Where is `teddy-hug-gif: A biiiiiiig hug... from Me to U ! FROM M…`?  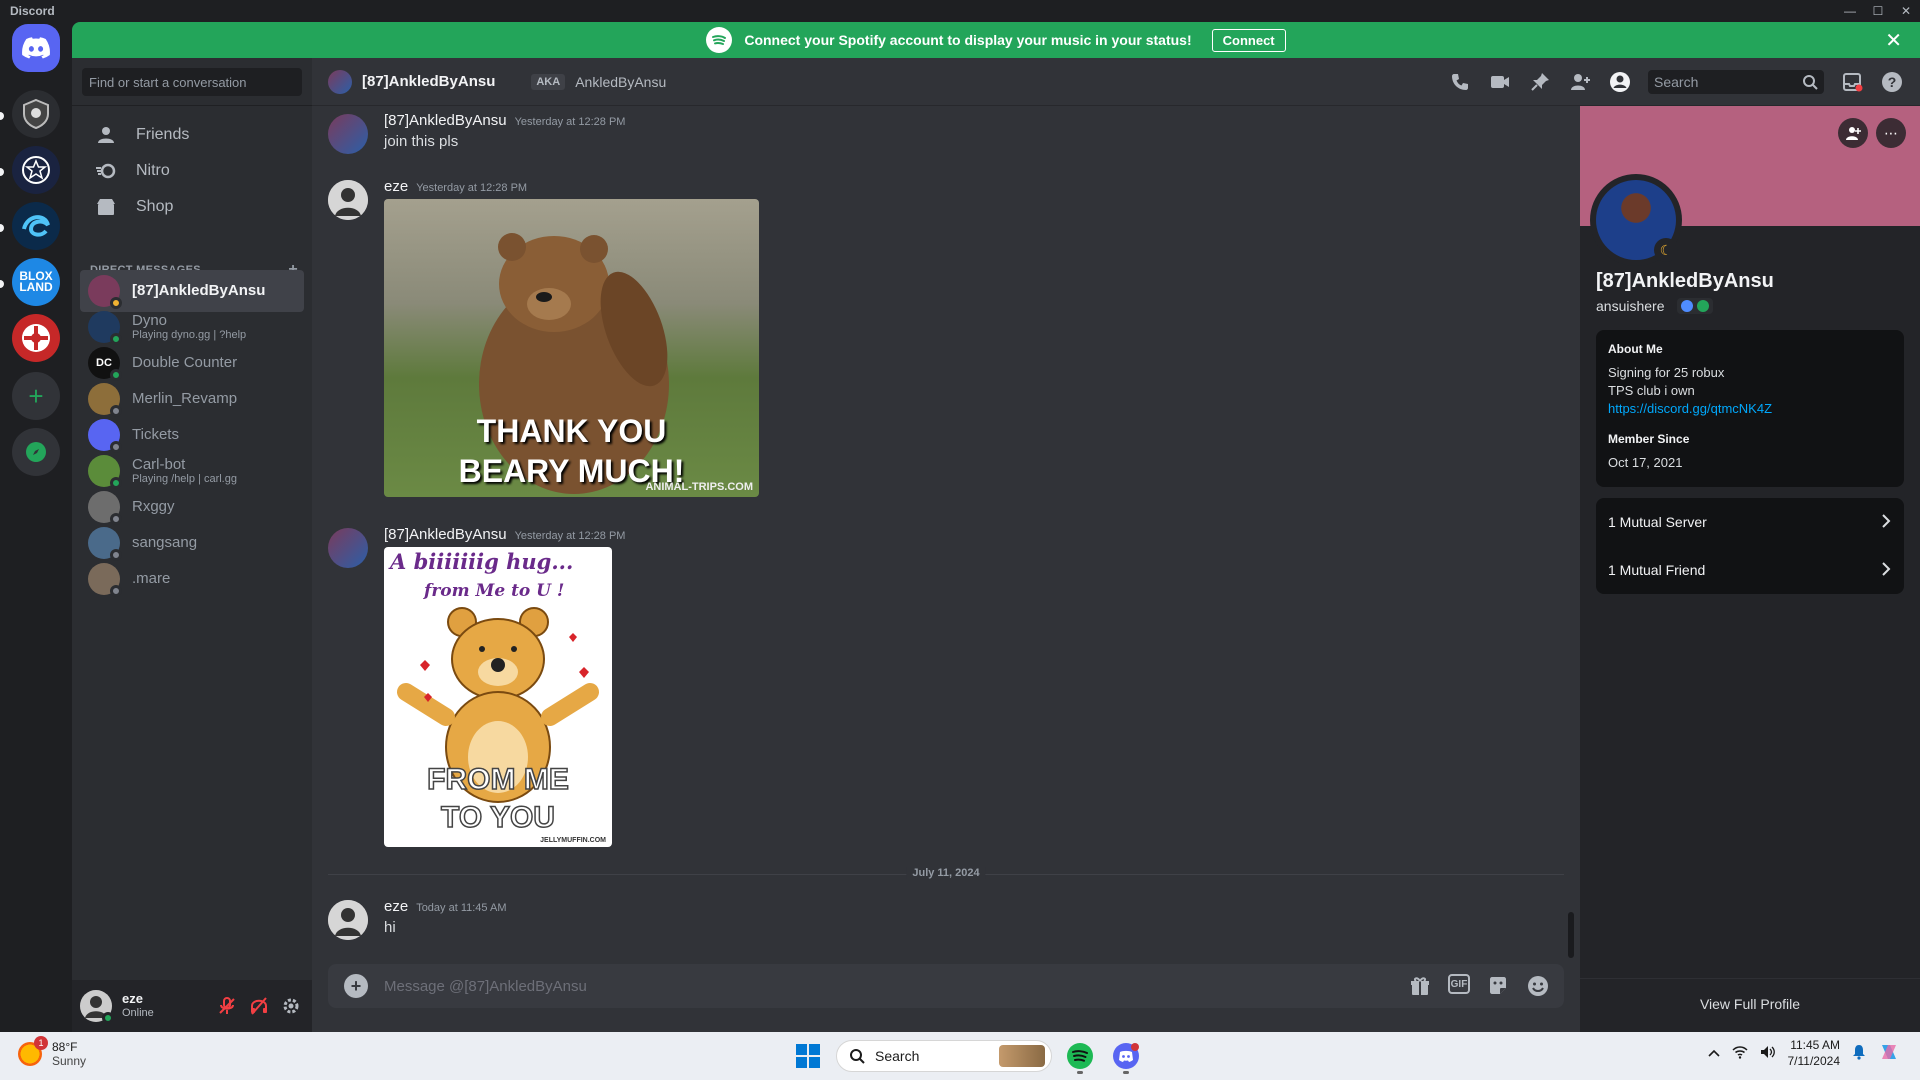 teddy-hug-gif: A biiiiiiig hug... from Me to U ! FROM M… is located at coordinates (498, 697).